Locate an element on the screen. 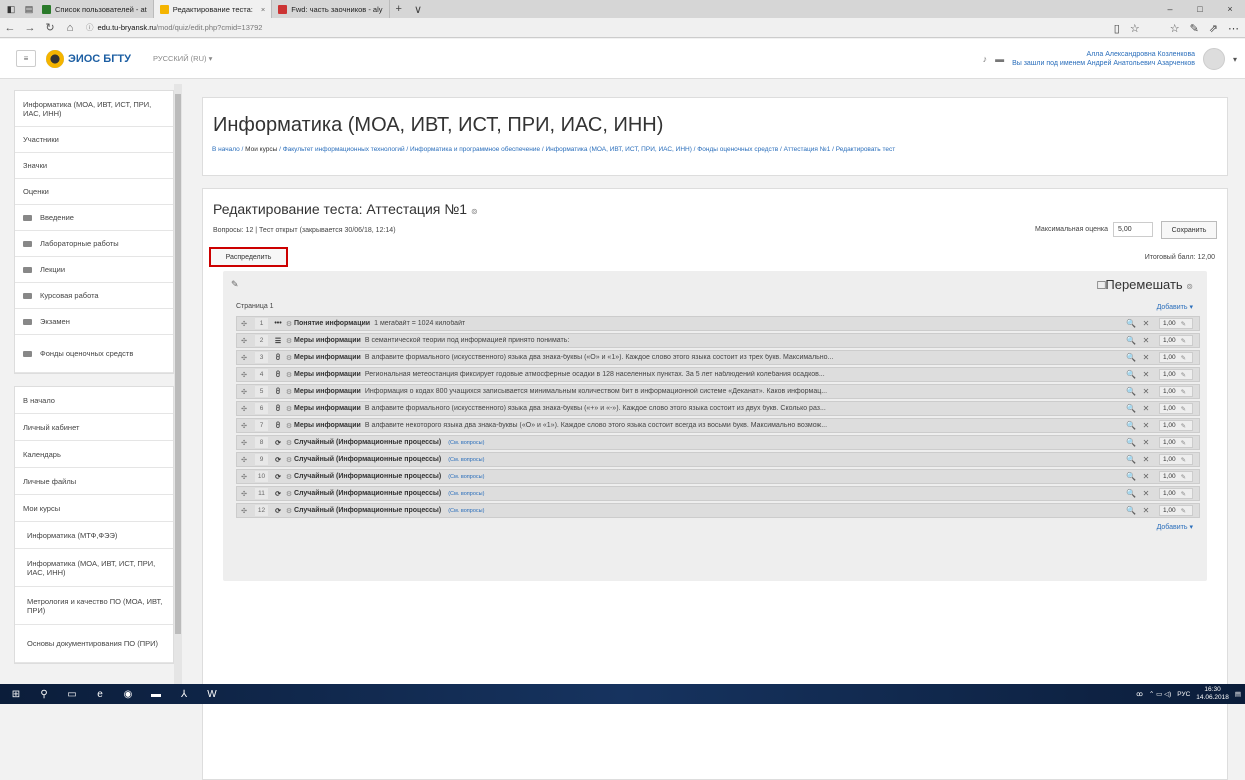  sidebar-item: Экзамен is located at coordinates (94, 322).